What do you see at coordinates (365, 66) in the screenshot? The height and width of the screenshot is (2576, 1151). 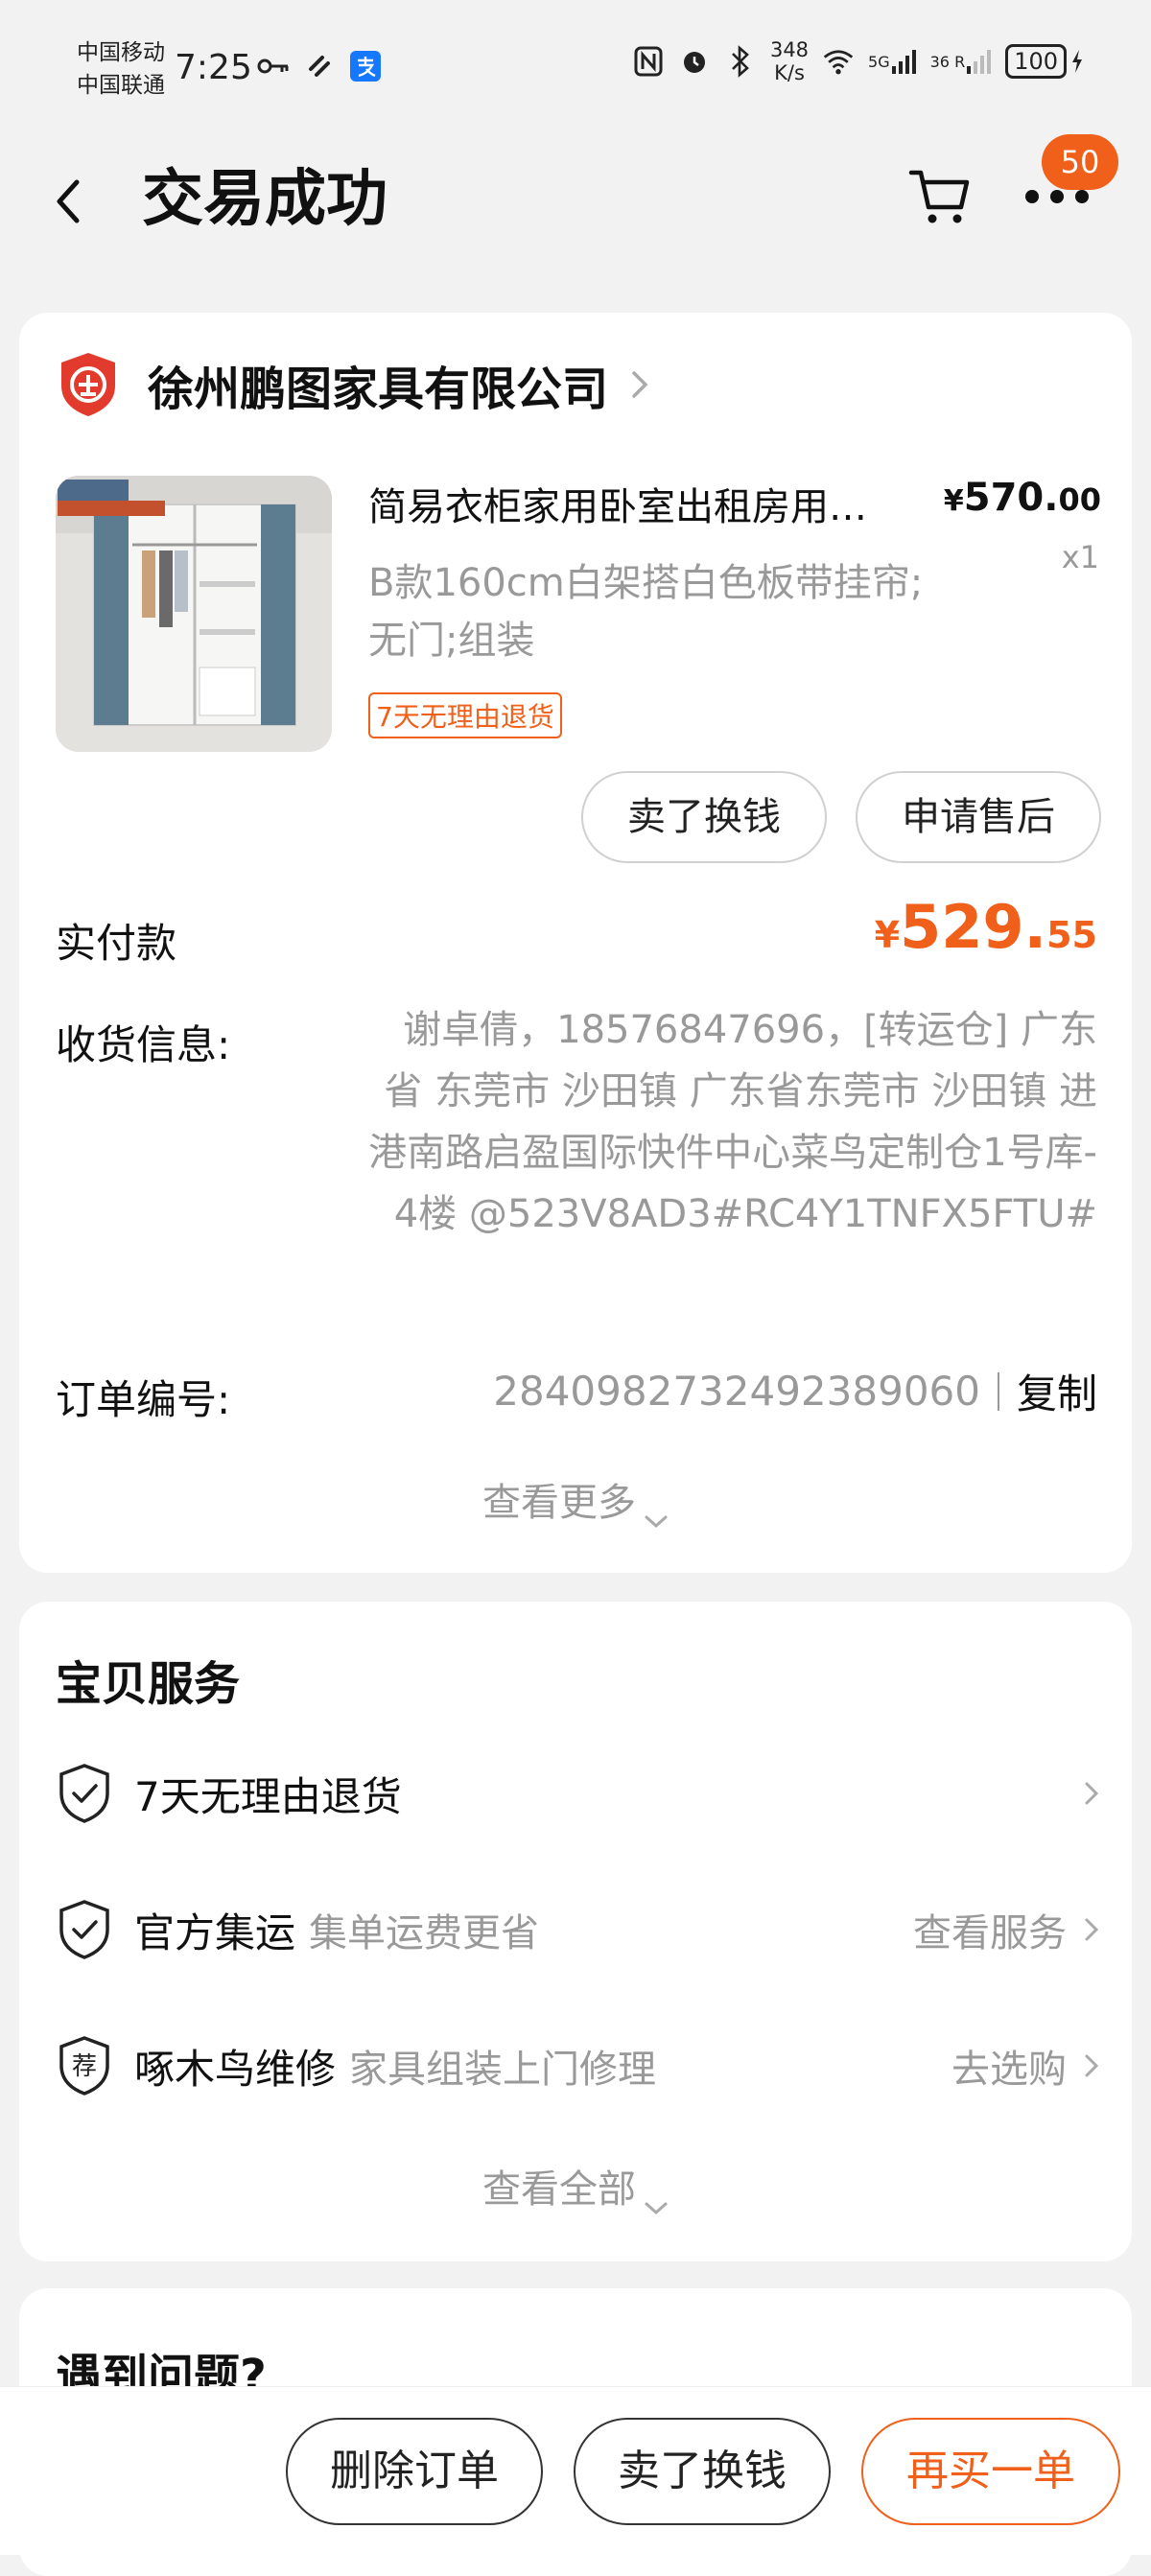 I see `alipay-icon` at bounding box center [365, 66].